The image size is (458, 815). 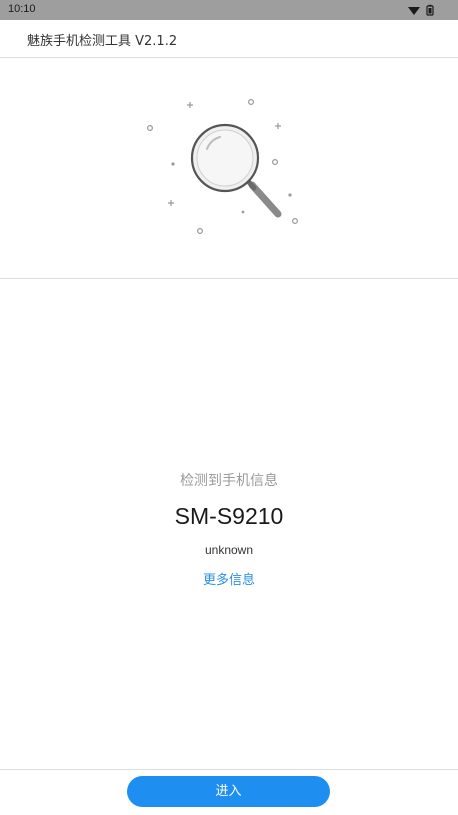 I want to click on status-time: 10:10, so click(x=22, y=9).